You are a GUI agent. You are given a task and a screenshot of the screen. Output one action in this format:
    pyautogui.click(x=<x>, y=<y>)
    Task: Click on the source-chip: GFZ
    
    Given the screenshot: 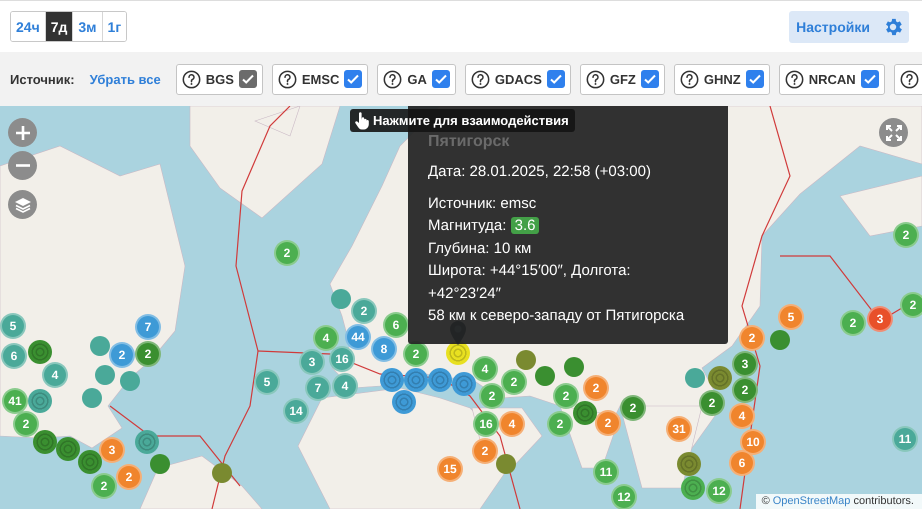 What is the action you would take?
    pyautogui.click(x=622, y=79)
    